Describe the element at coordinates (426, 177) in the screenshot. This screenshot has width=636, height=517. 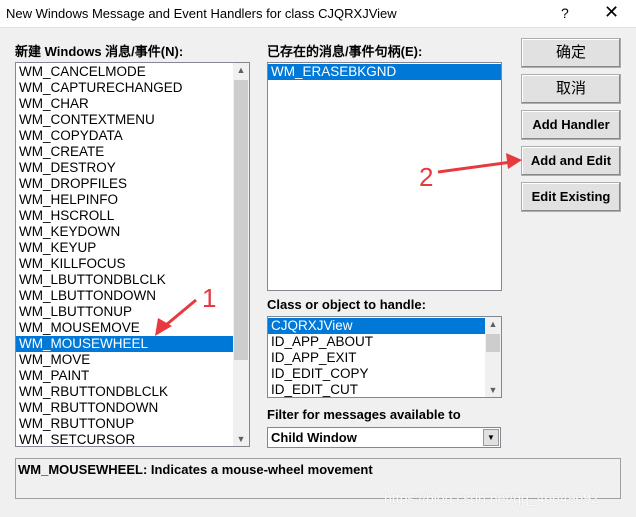
I see `annotation-2: 2` at that location.